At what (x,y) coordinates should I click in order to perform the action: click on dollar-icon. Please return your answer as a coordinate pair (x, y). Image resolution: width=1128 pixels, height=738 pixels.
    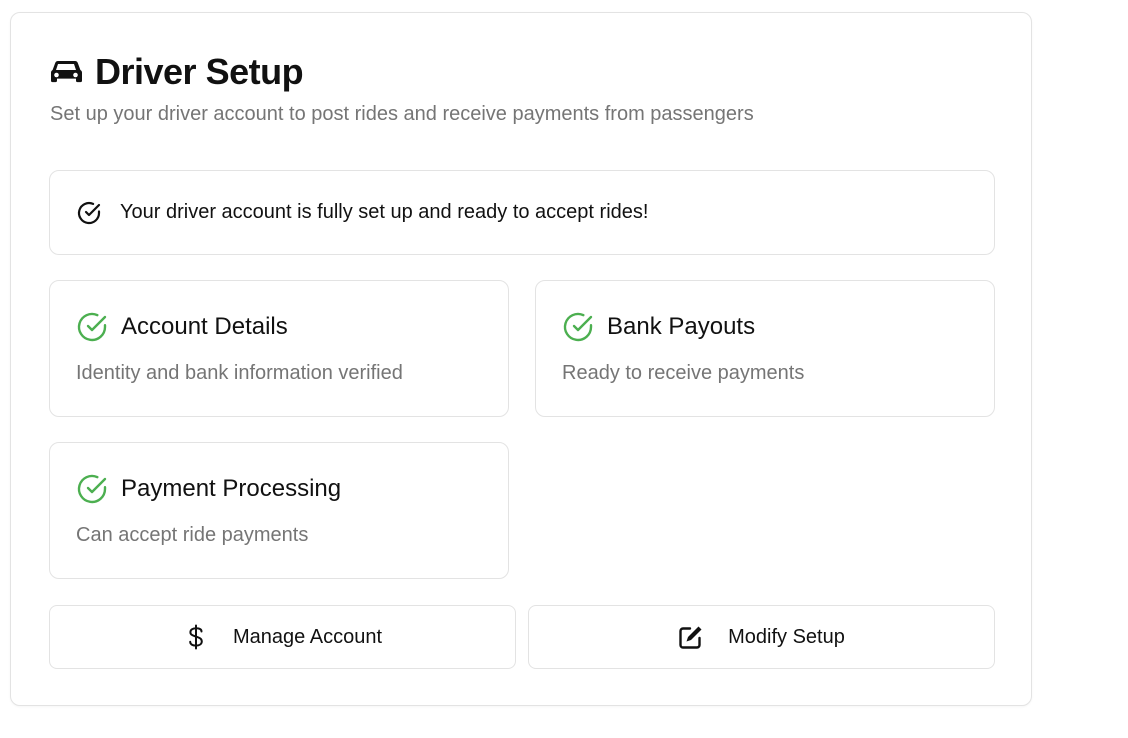
    Looking at the image, I should click on (196, 637).